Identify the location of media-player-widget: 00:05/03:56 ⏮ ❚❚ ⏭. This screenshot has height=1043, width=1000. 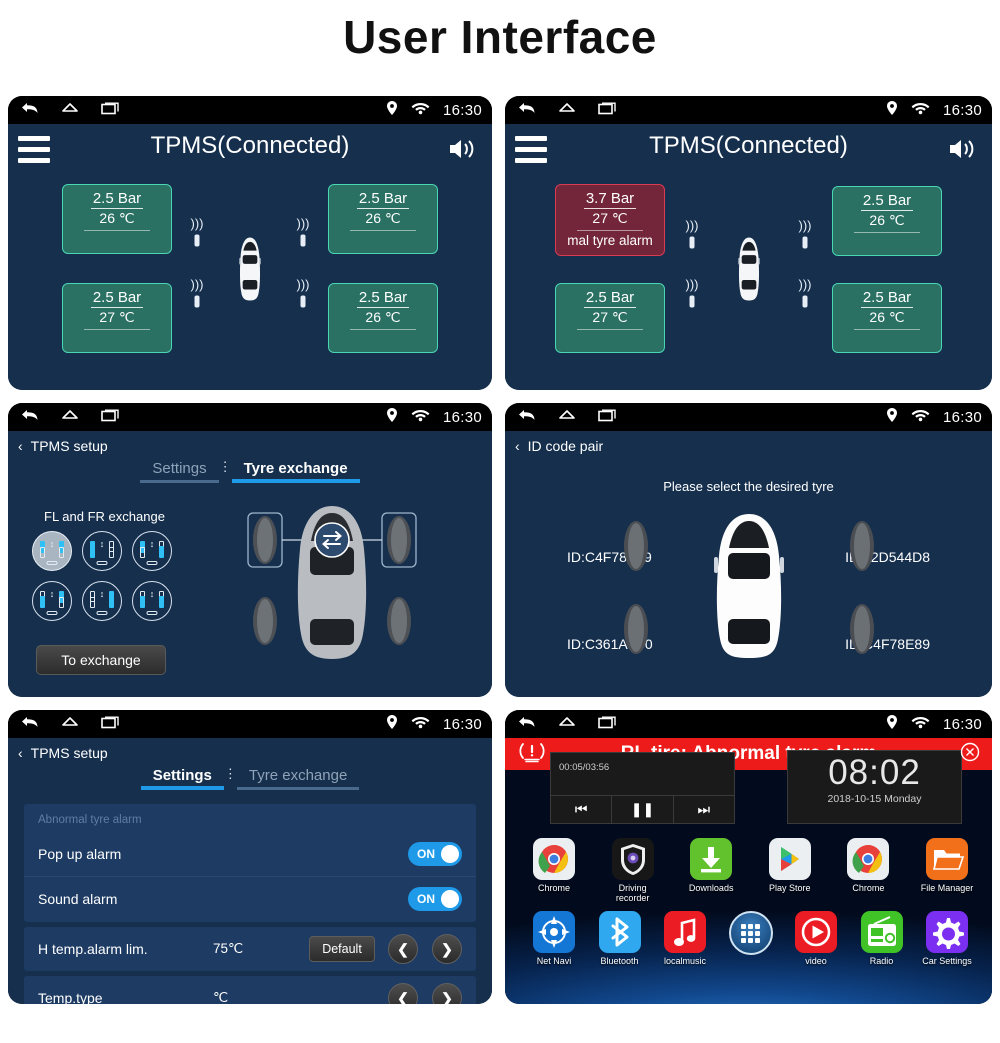
(642, 788).